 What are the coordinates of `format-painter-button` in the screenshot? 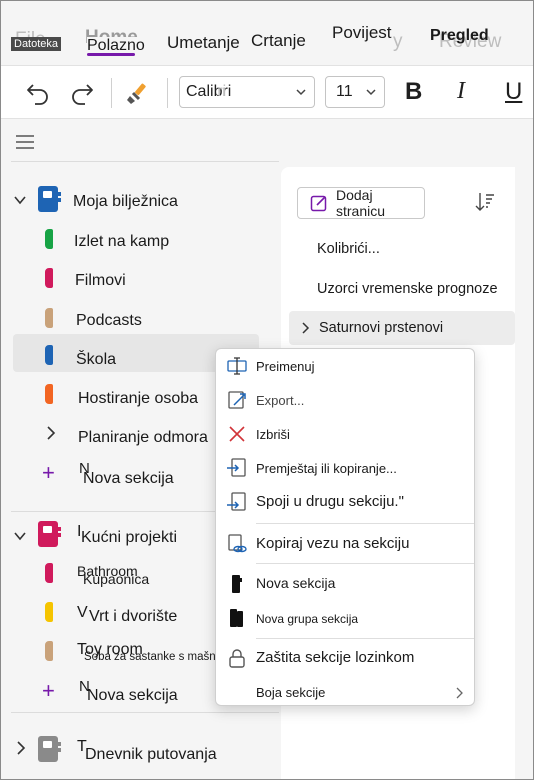 It's located at (138, 93).